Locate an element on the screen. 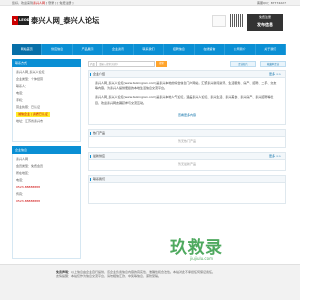 Image resolution: width=320 pixels, height=300 pixels. verified-badge: 诚信企业 | 资质已认证 is located at coordinates (33, 114).